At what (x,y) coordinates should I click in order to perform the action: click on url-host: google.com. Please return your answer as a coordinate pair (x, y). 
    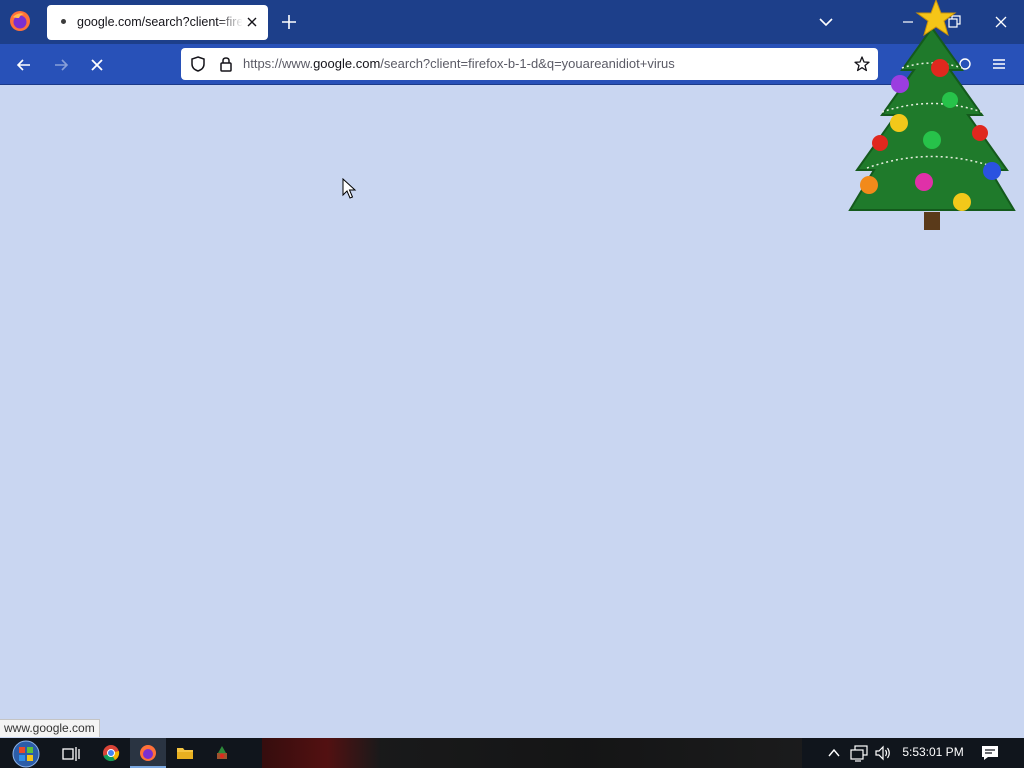
    Looking at the image, I should click on (347, 63).